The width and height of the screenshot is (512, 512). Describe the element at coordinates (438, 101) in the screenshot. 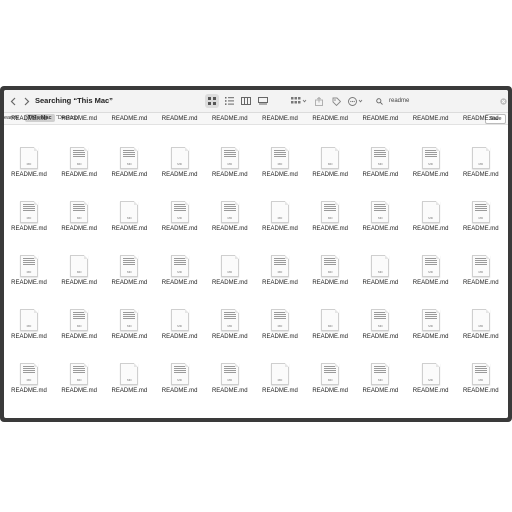

I see `search-field: readme` at that location.